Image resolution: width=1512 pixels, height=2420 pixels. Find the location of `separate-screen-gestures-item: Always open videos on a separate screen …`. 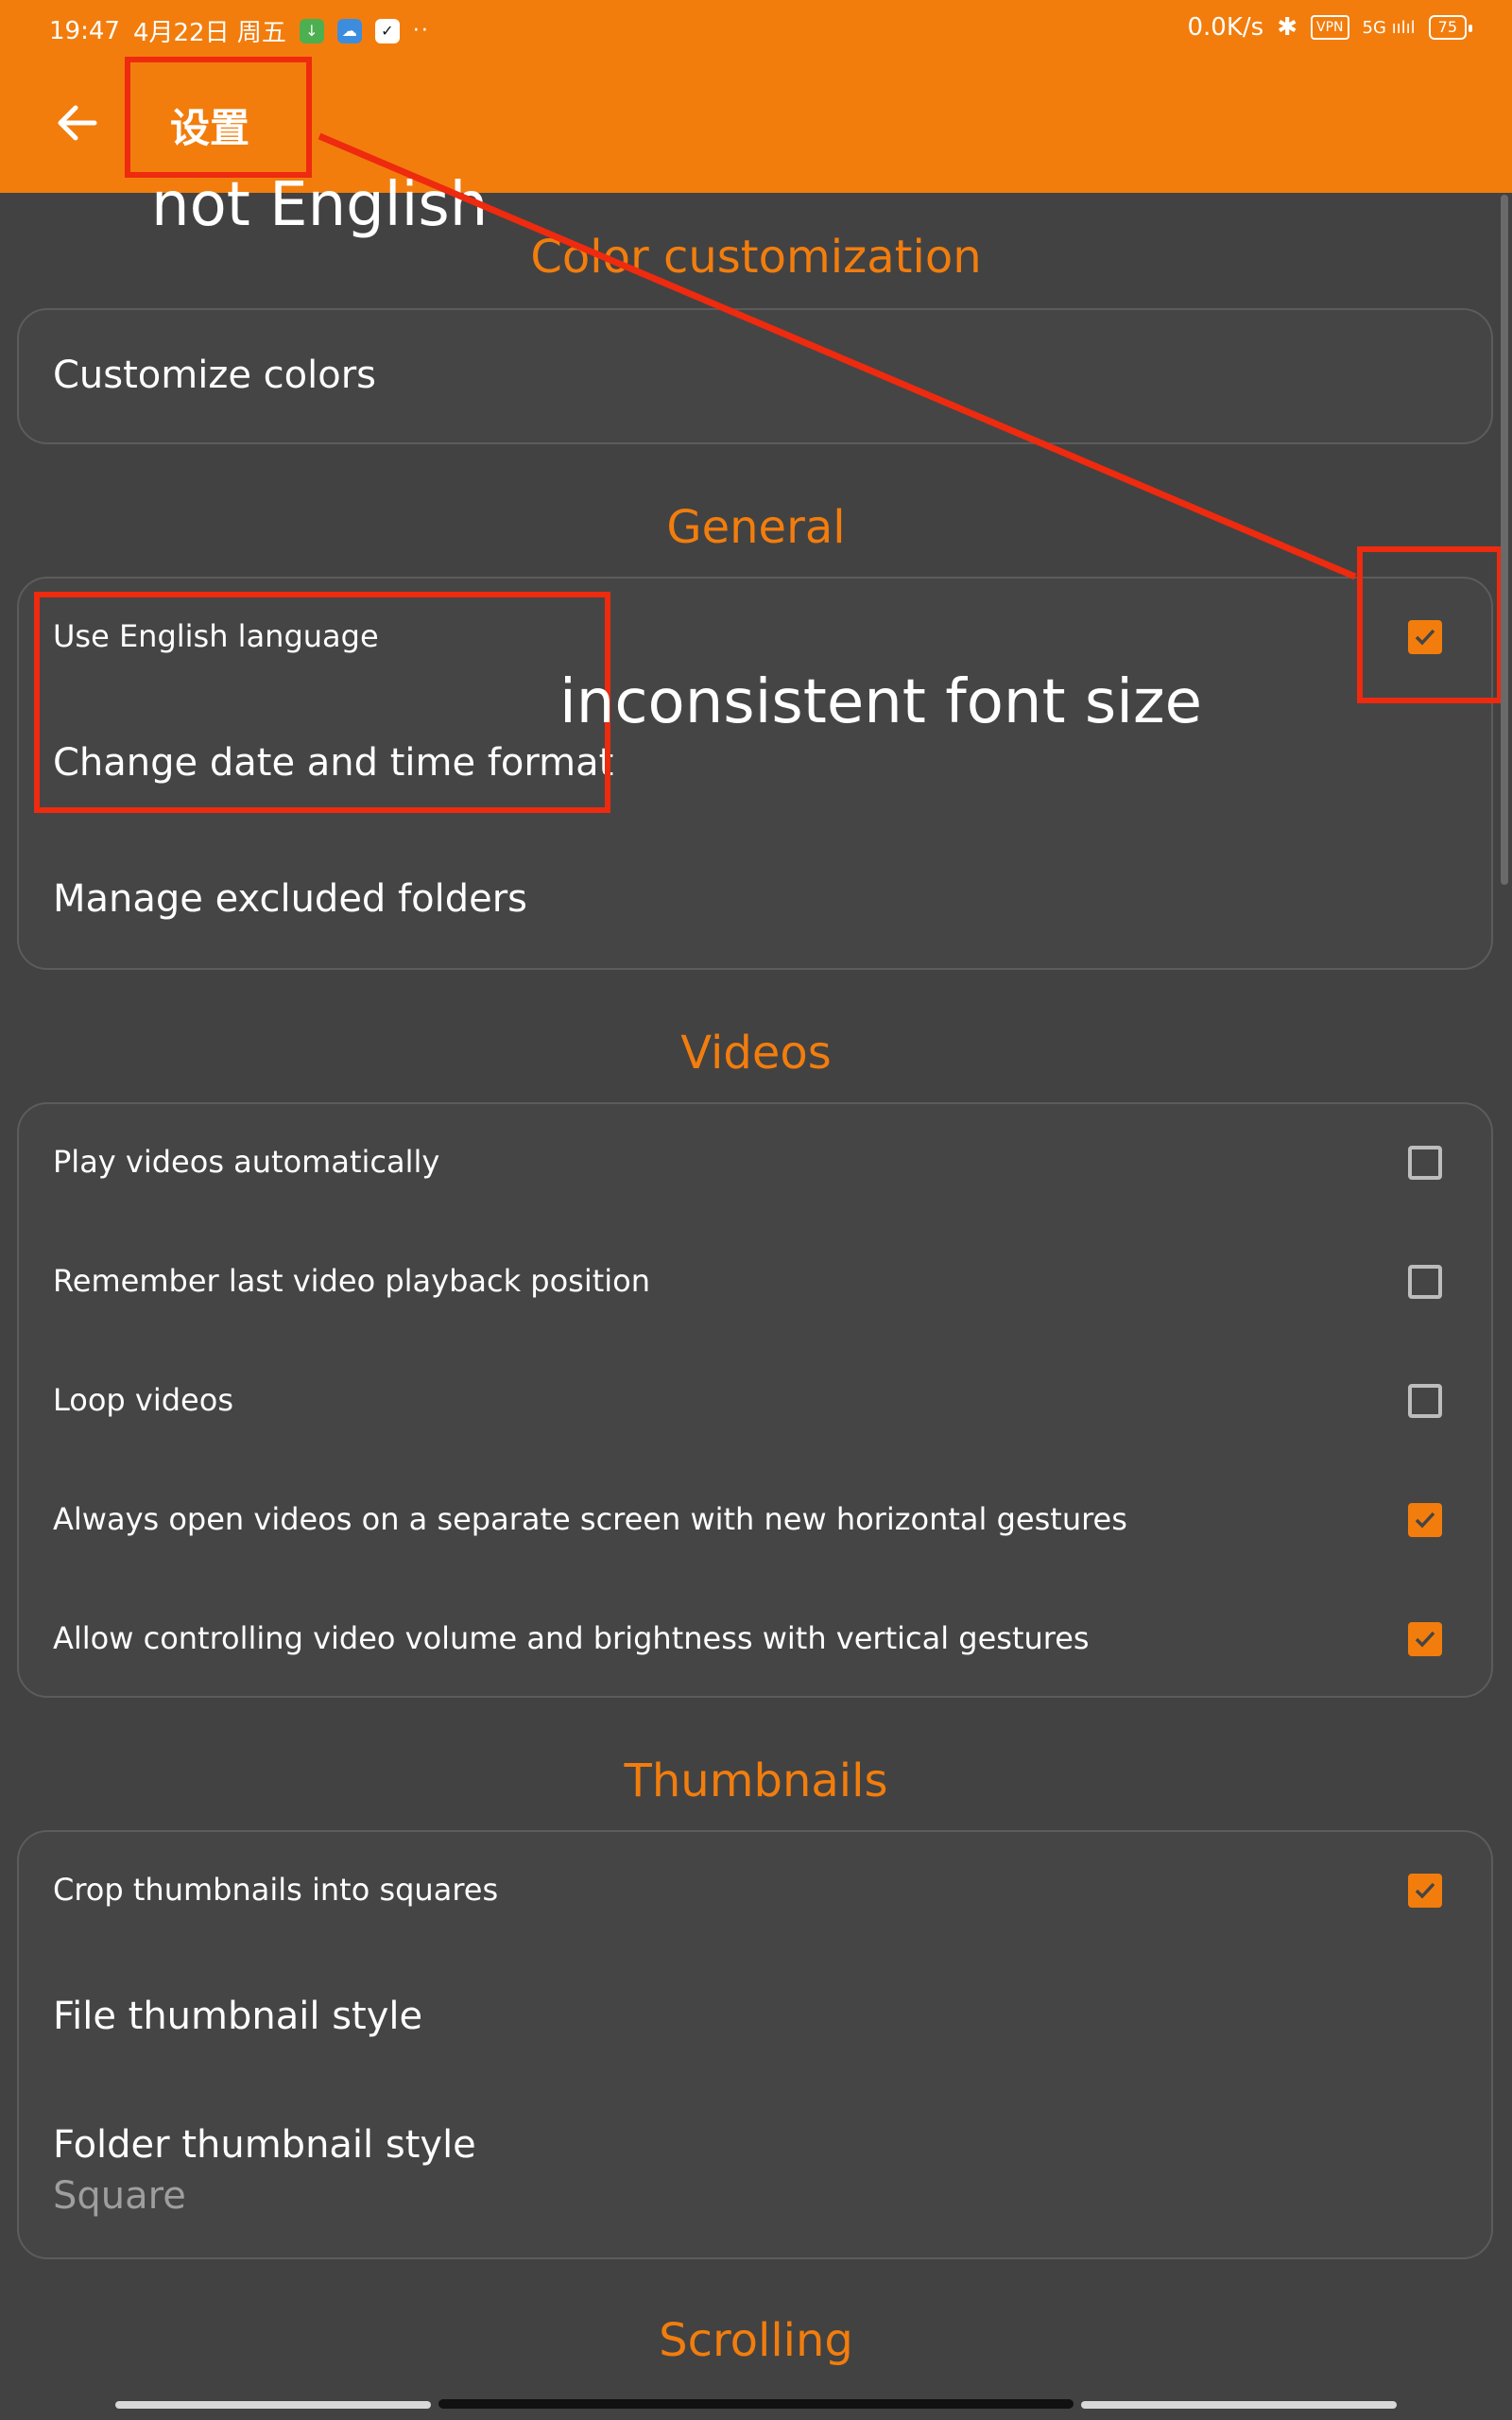

separate-screen-gestures-item: Always open videos on a separate screen … is located at coordinates (590, 1519).